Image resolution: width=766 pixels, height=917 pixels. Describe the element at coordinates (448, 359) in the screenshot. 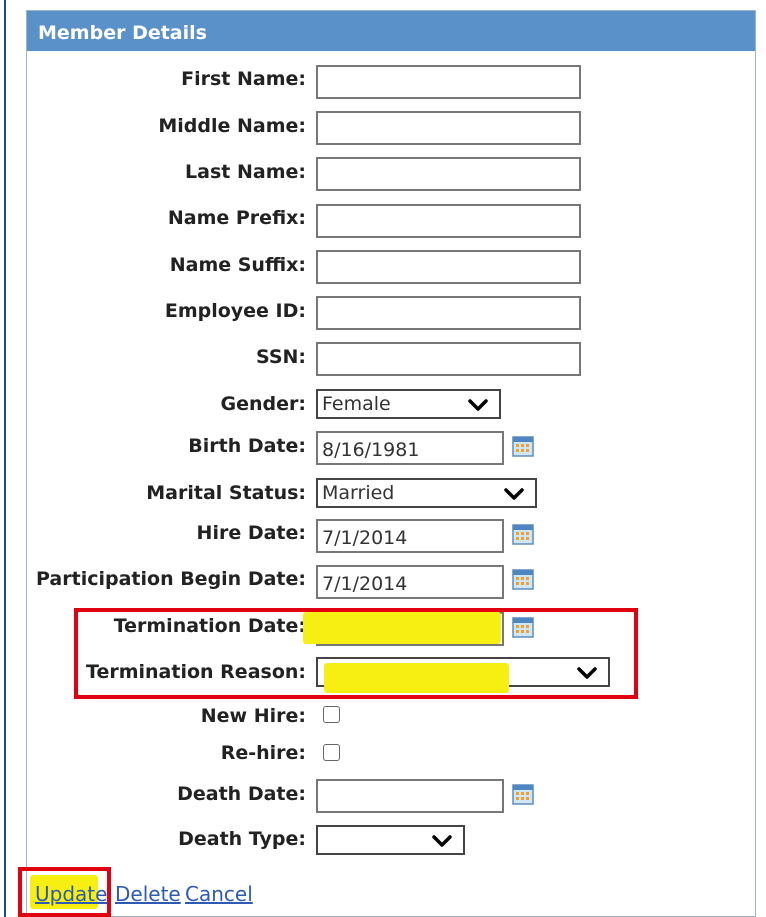

I see `ssn-input` at that location.